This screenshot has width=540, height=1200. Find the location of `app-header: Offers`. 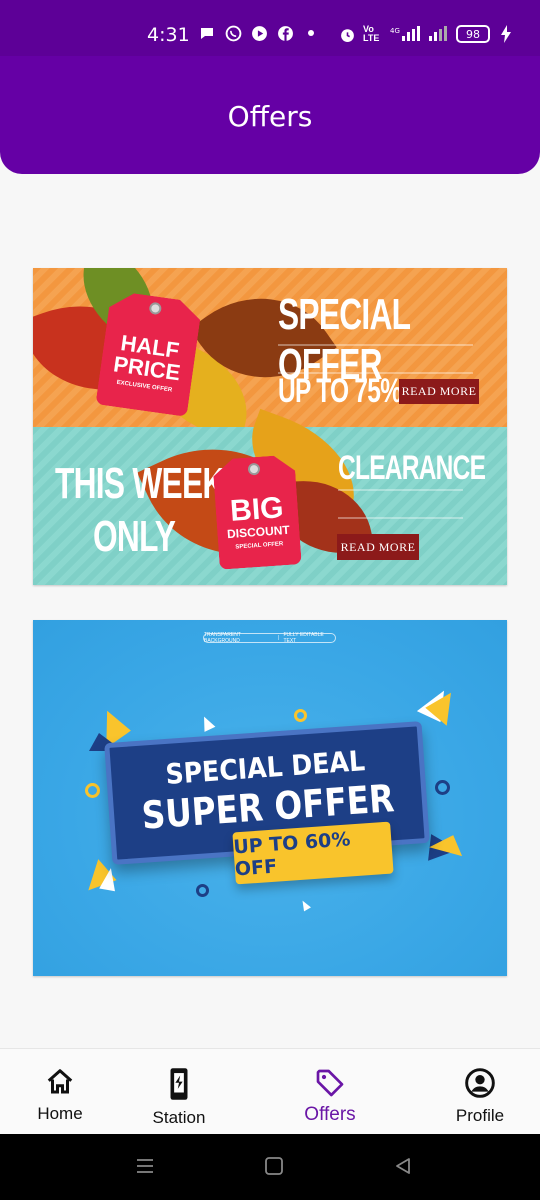

app-header: Offers is located at coordinates (270, 115).